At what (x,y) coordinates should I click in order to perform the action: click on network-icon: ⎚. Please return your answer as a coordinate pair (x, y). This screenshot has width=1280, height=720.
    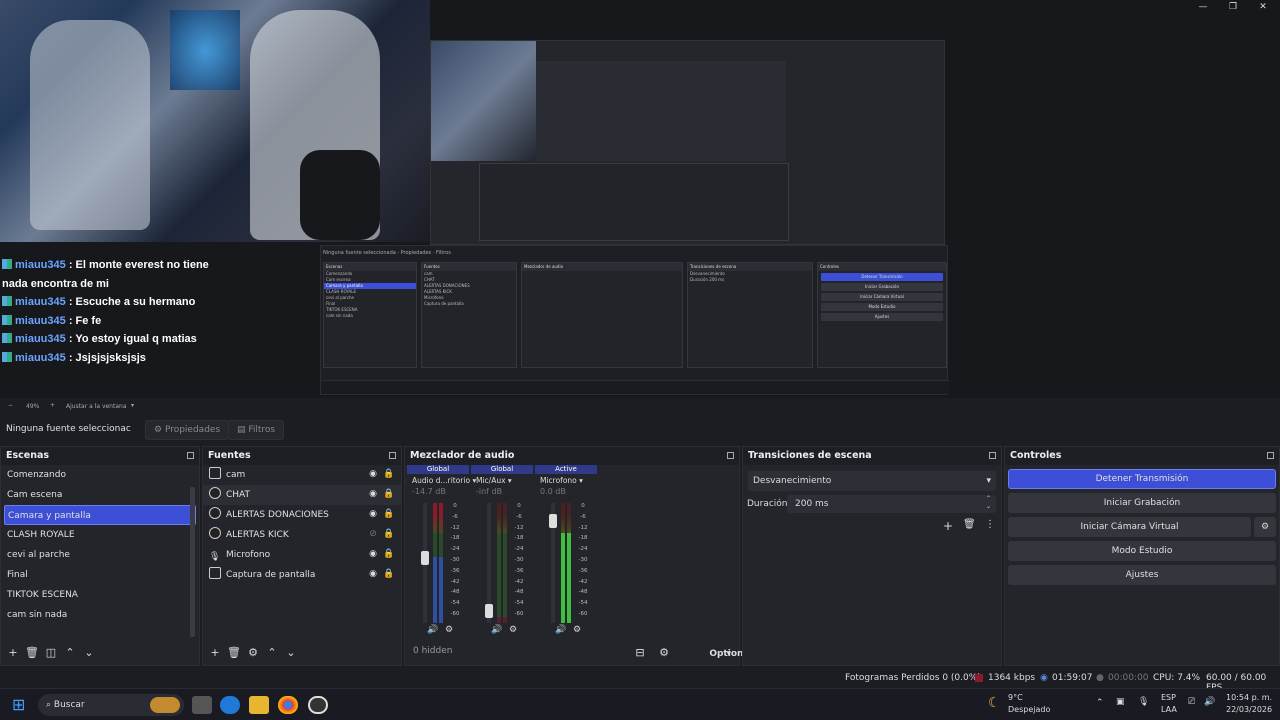
    Looking at the image, I should click on (1191, 702).